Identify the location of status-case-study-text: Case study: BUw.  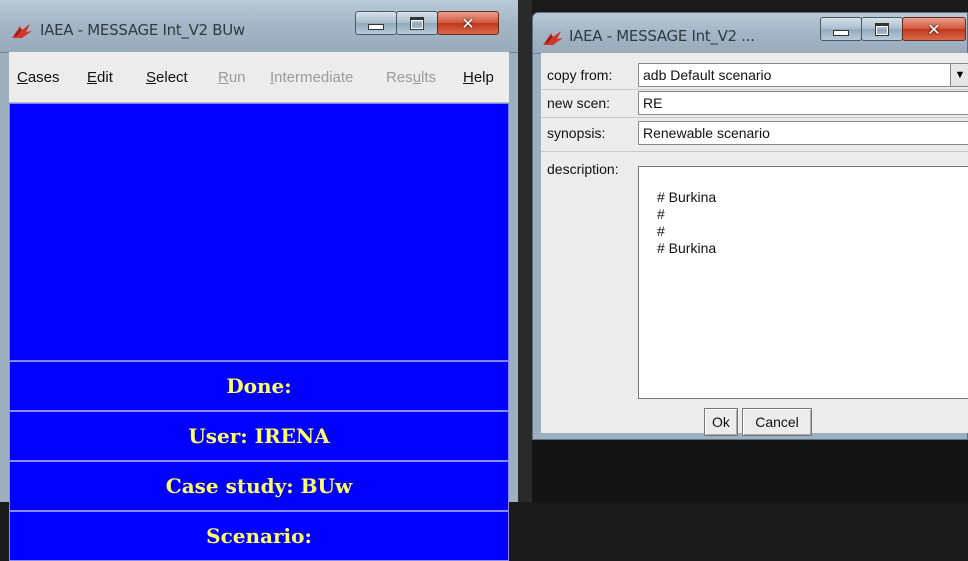
(259, 486).